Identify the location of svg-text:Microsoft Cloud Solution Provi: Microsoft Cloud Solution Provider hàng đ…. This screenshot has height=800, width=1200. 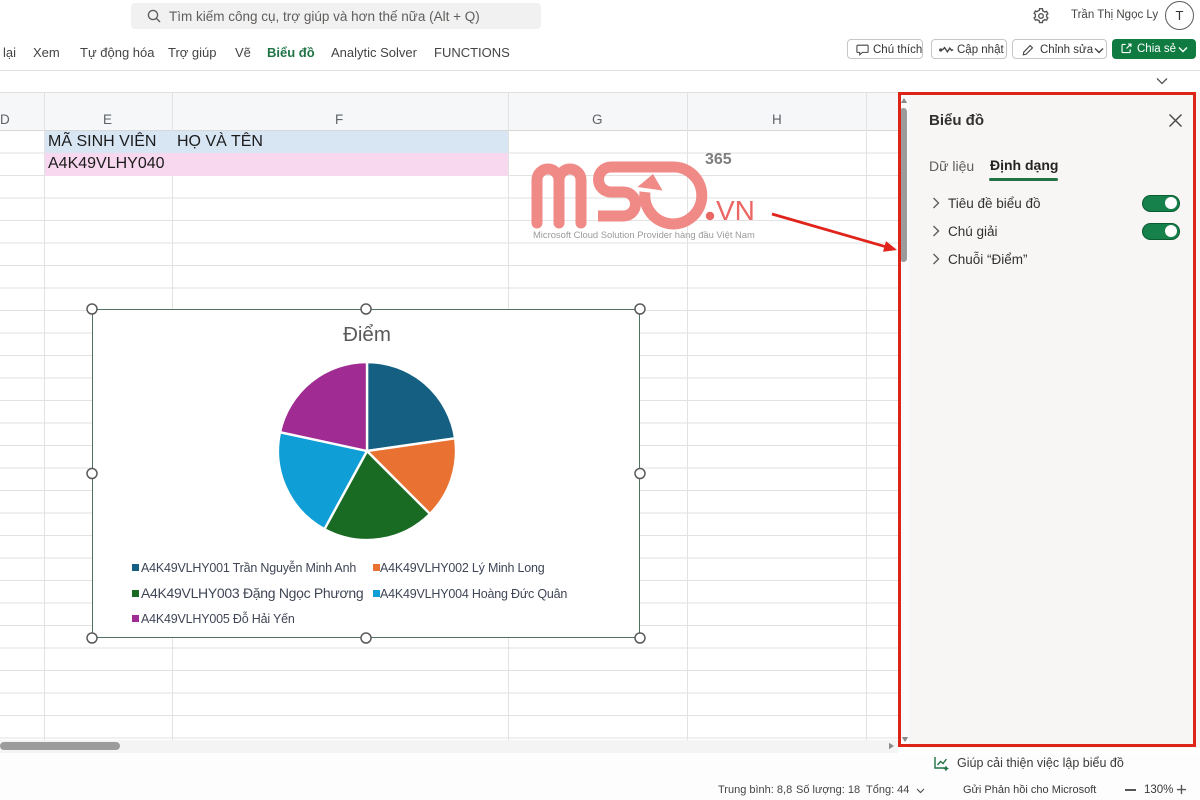
(644, 234).